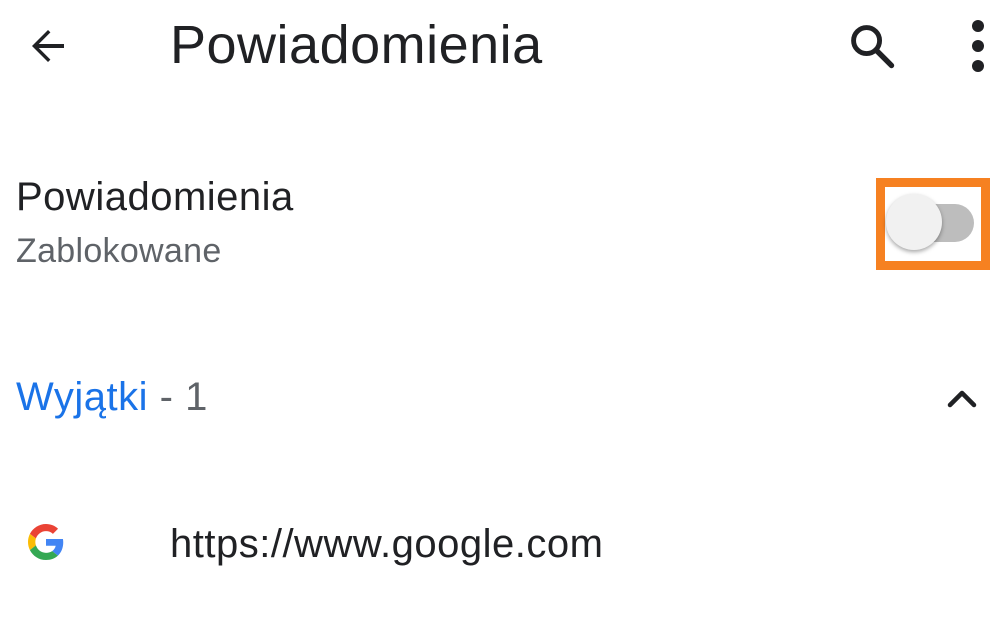 This screenshot has width=1000, height=619. What do you see at coordinates (155, 197) in the screenshot?
I see `notifications-setting-title: Powiadomienia` at bounding box center [155, 197].